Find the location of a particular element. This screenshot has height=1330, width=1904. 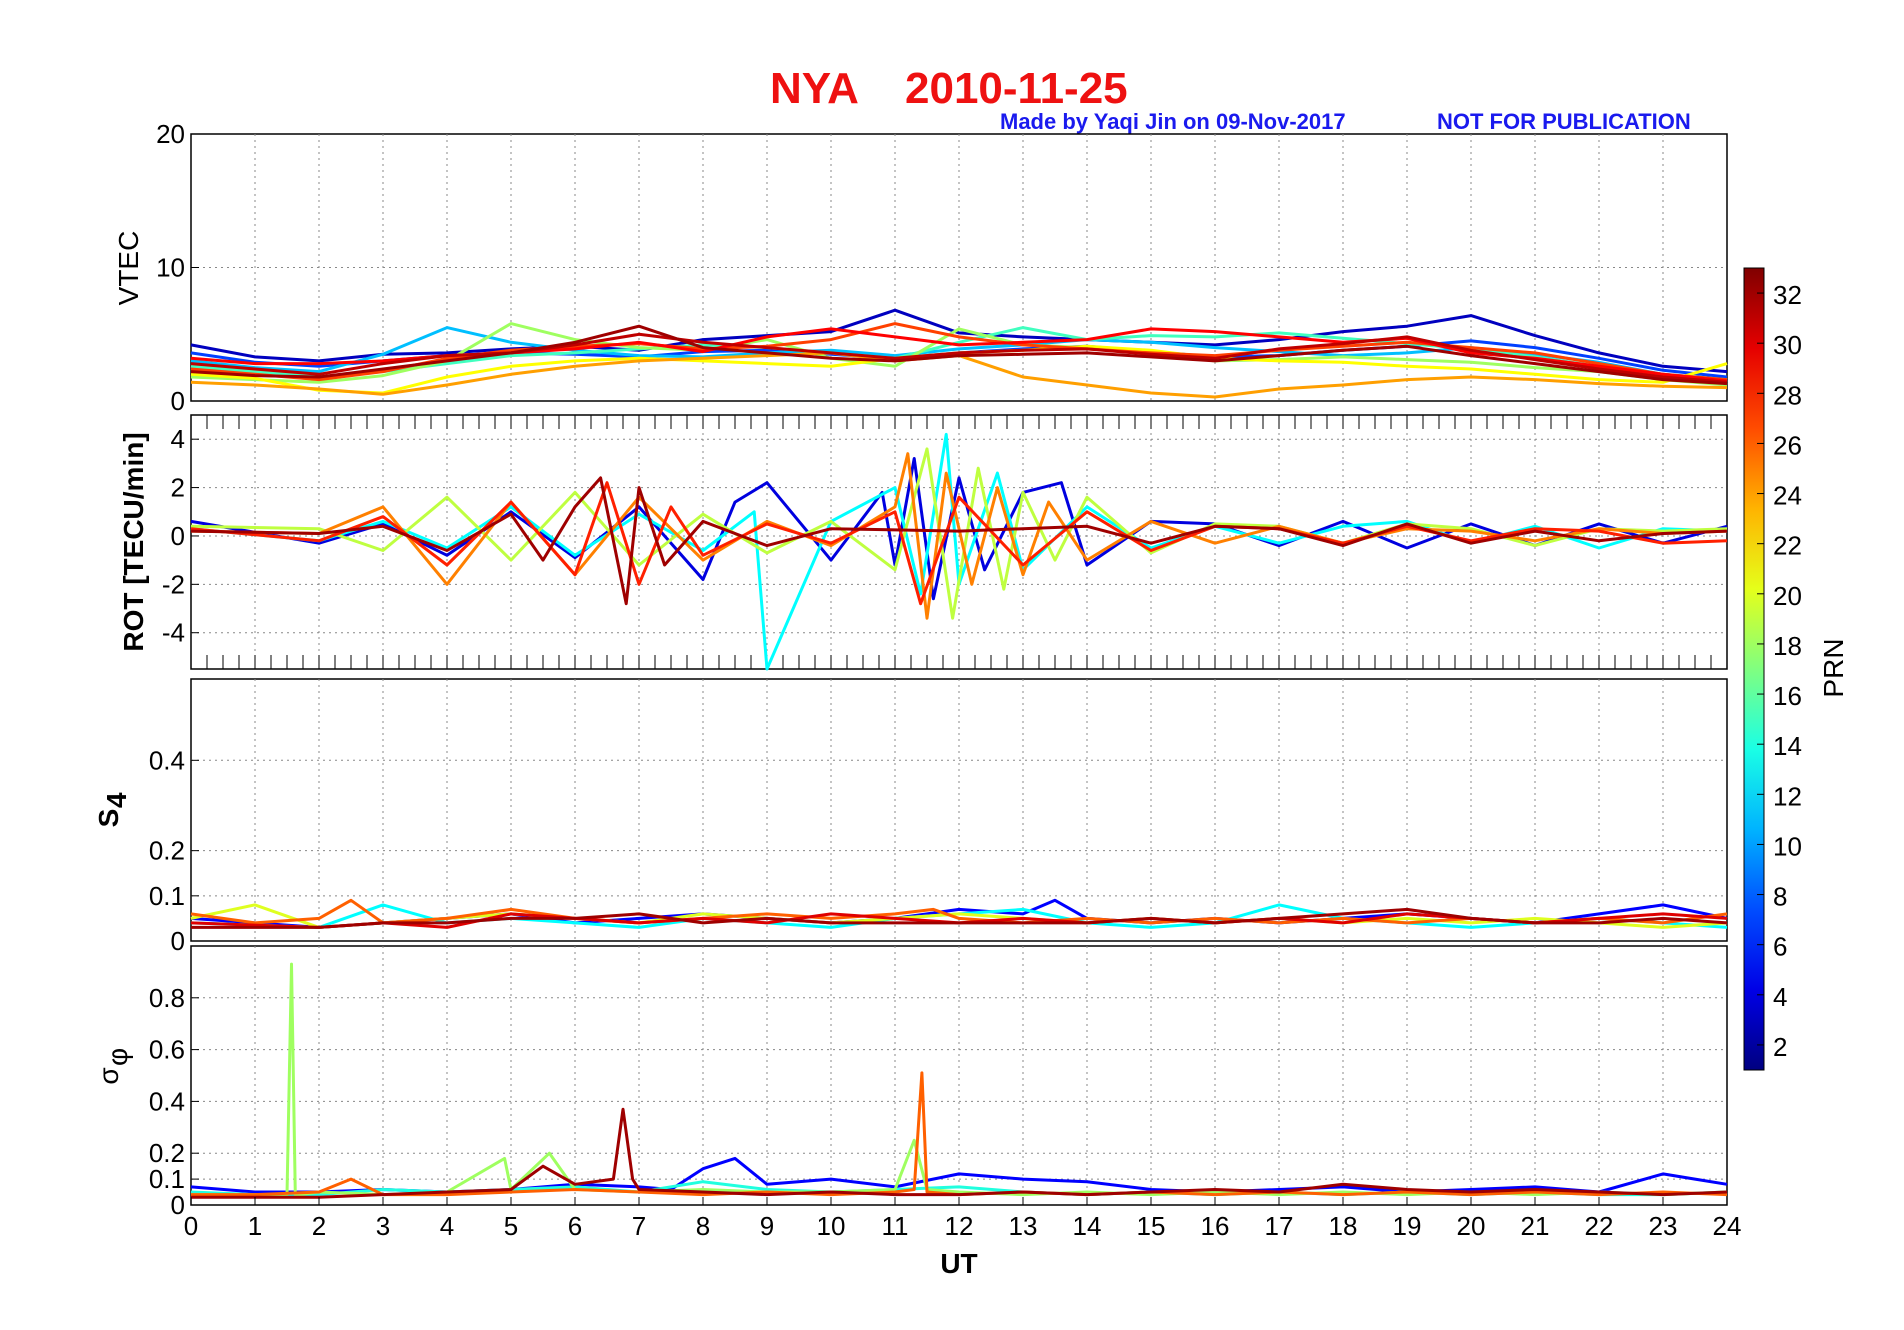

colorbar-tick-label: 4 is located at coordinates (1780, 997).